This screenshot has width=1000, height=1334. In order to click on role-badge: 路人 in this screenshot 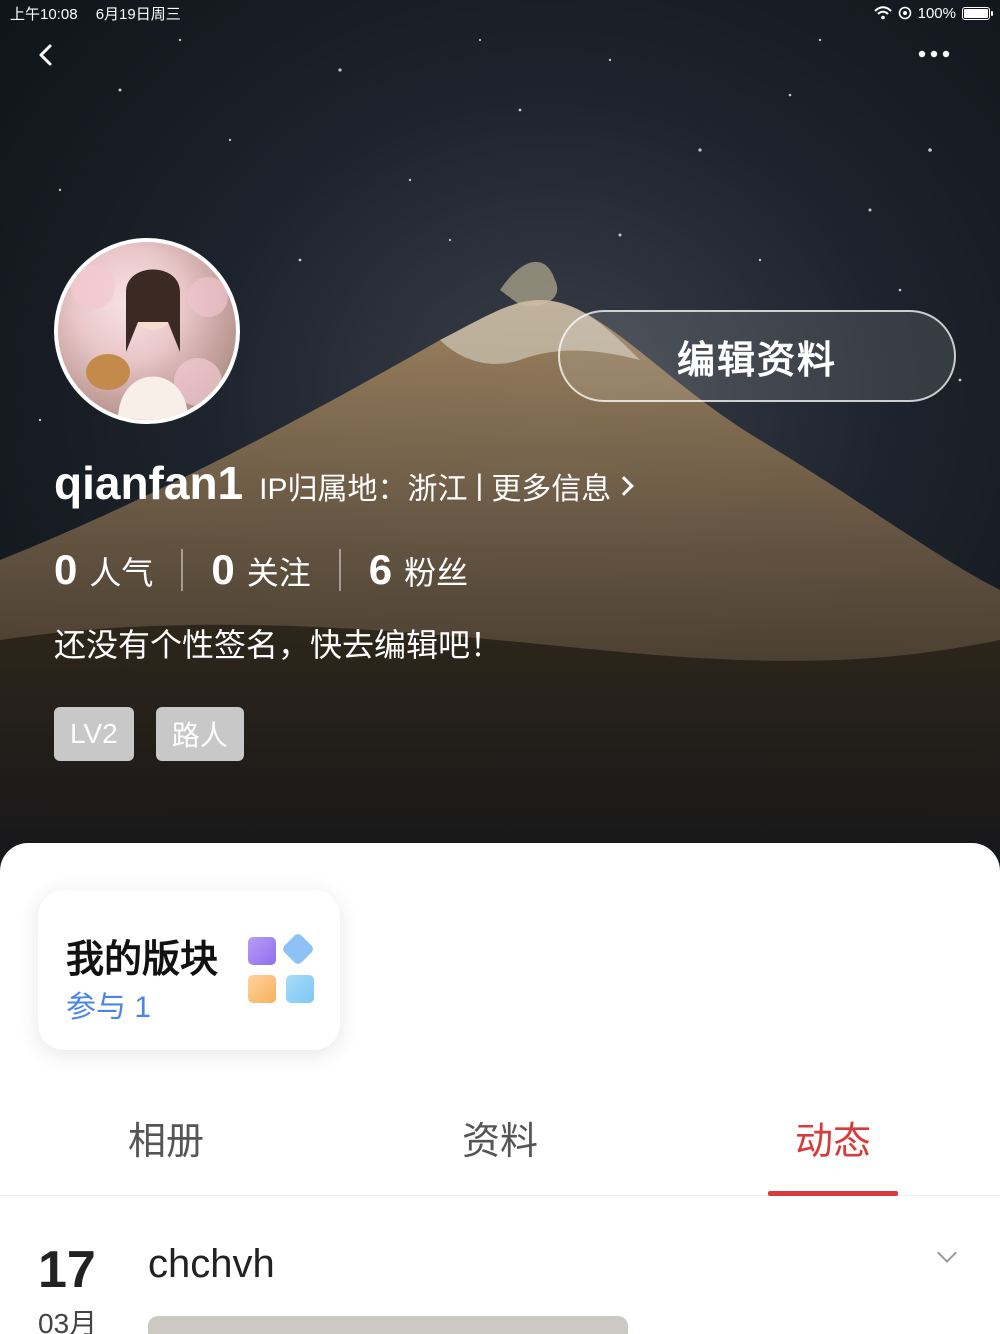, I will do `click(199, 734)`.